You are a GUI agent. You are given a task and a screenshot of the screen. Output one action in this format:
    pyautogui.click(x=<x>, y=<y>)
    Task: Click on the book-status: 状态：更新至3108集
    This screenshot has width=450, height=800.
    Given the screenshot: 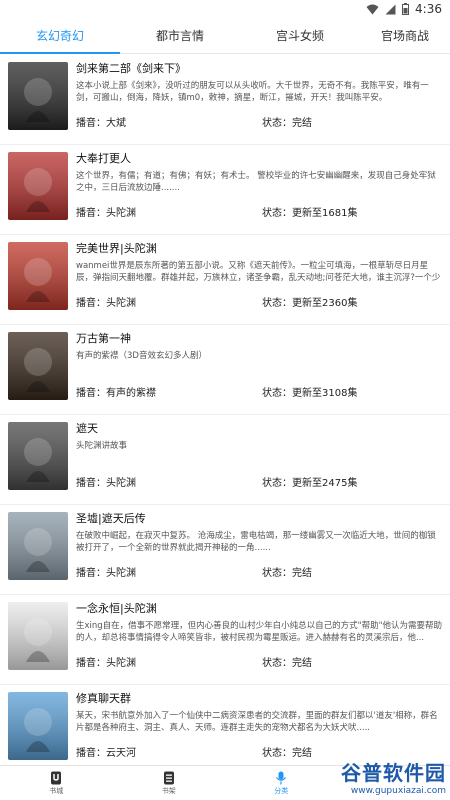 What is the action you would take?
    pyautogui.click(x=310, y=393)
    